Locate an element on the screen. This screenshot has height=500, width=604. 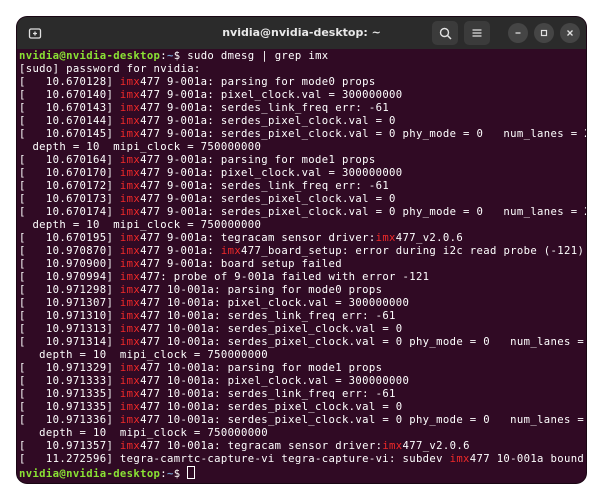
search-icon is located at coordinates (445, 33).